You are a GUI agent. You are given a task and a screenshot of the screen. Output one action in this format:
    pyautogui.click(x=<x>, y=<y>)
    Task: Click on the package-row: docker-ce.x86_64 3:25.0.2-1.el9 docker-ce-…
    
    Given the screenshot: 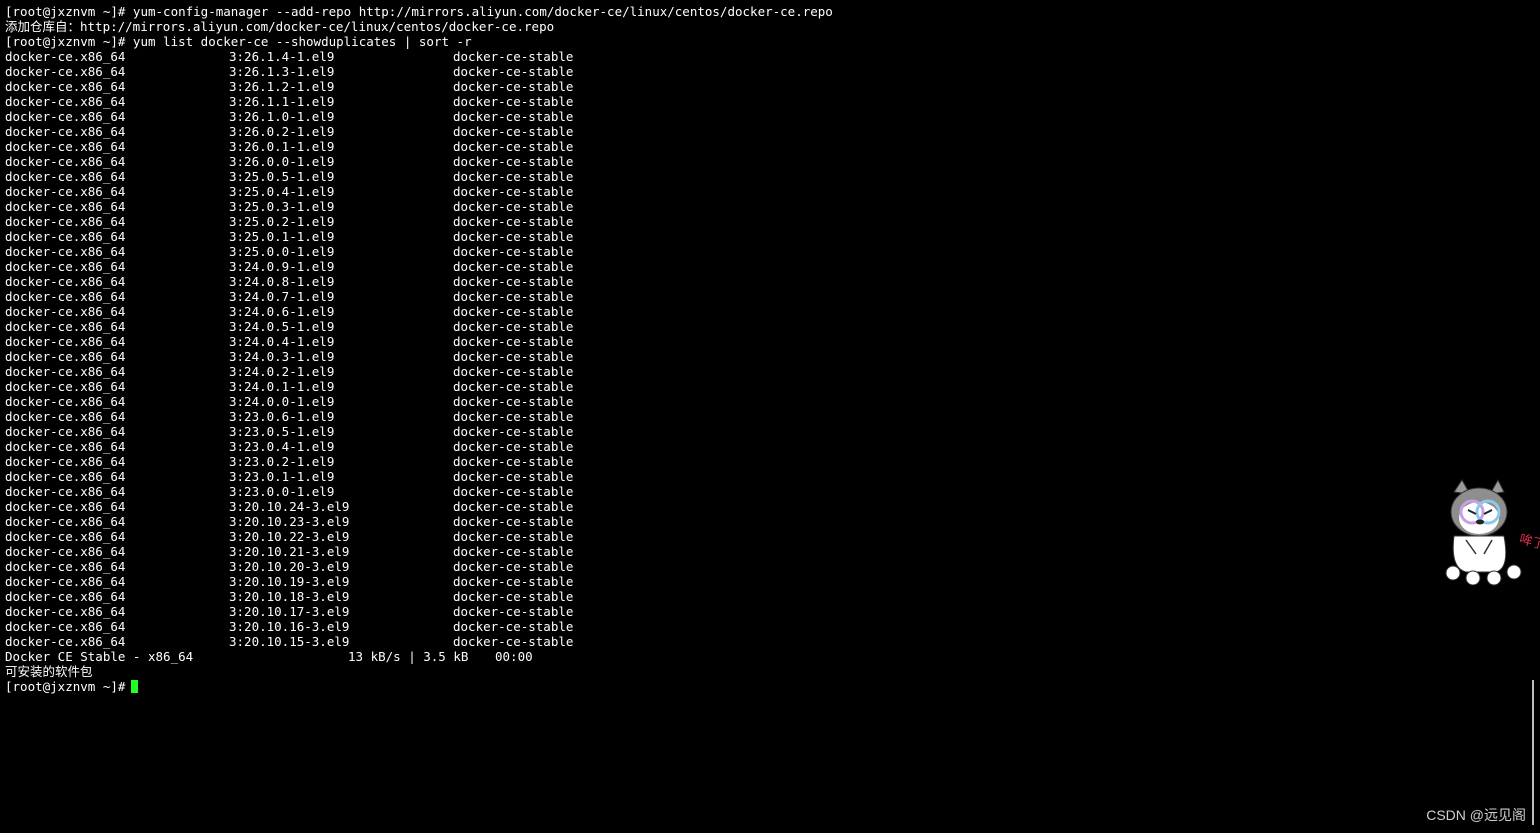 What is the action you would take?
    pyautogui.click(x=419, y=221)
    